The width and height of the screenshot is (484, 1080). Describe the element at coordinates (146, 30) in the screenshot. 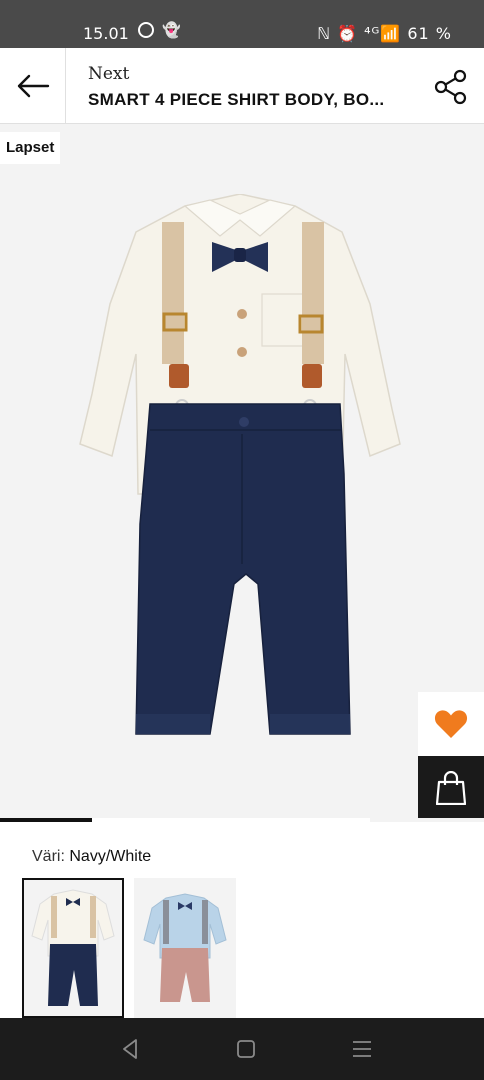

I see `whatsapp-icon` at that location.